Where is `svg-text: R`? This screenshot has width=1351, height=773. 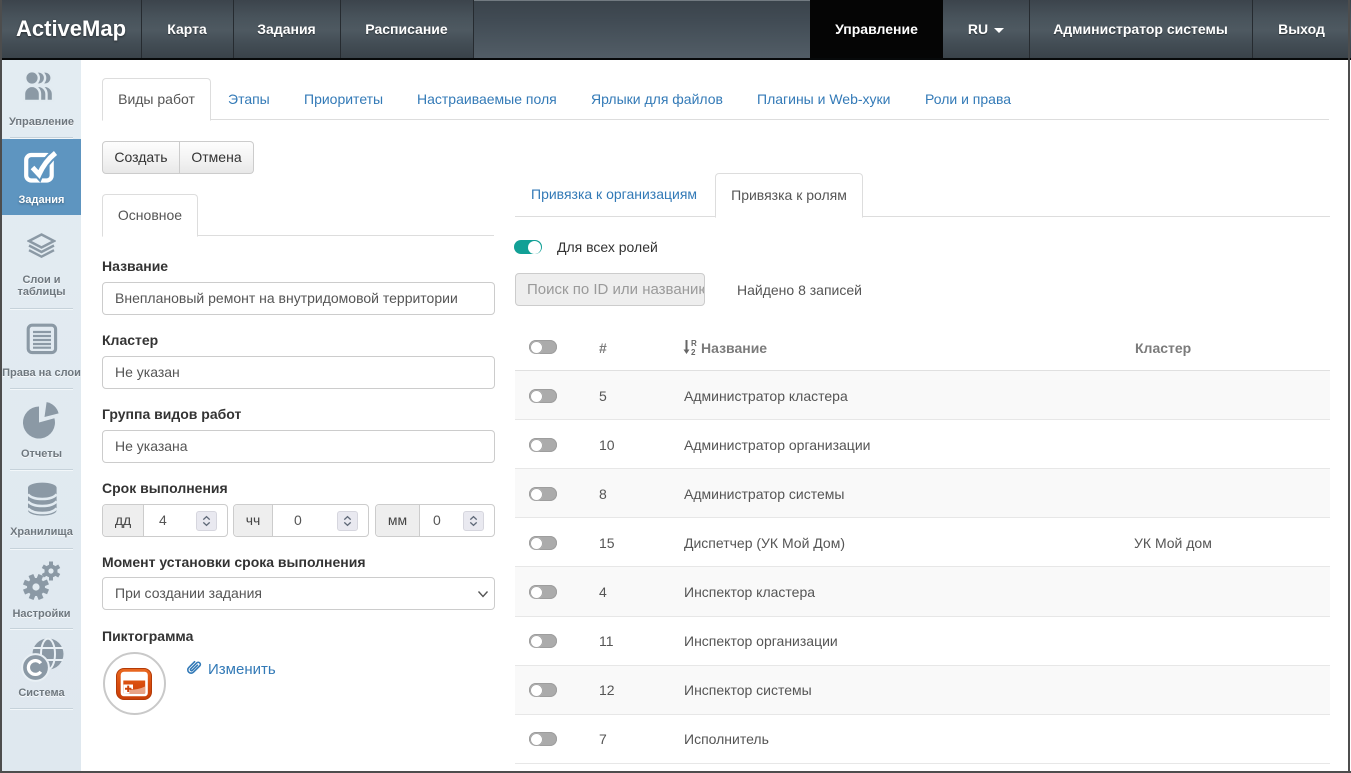
svg-text: R is located at coordinates (694, 343).